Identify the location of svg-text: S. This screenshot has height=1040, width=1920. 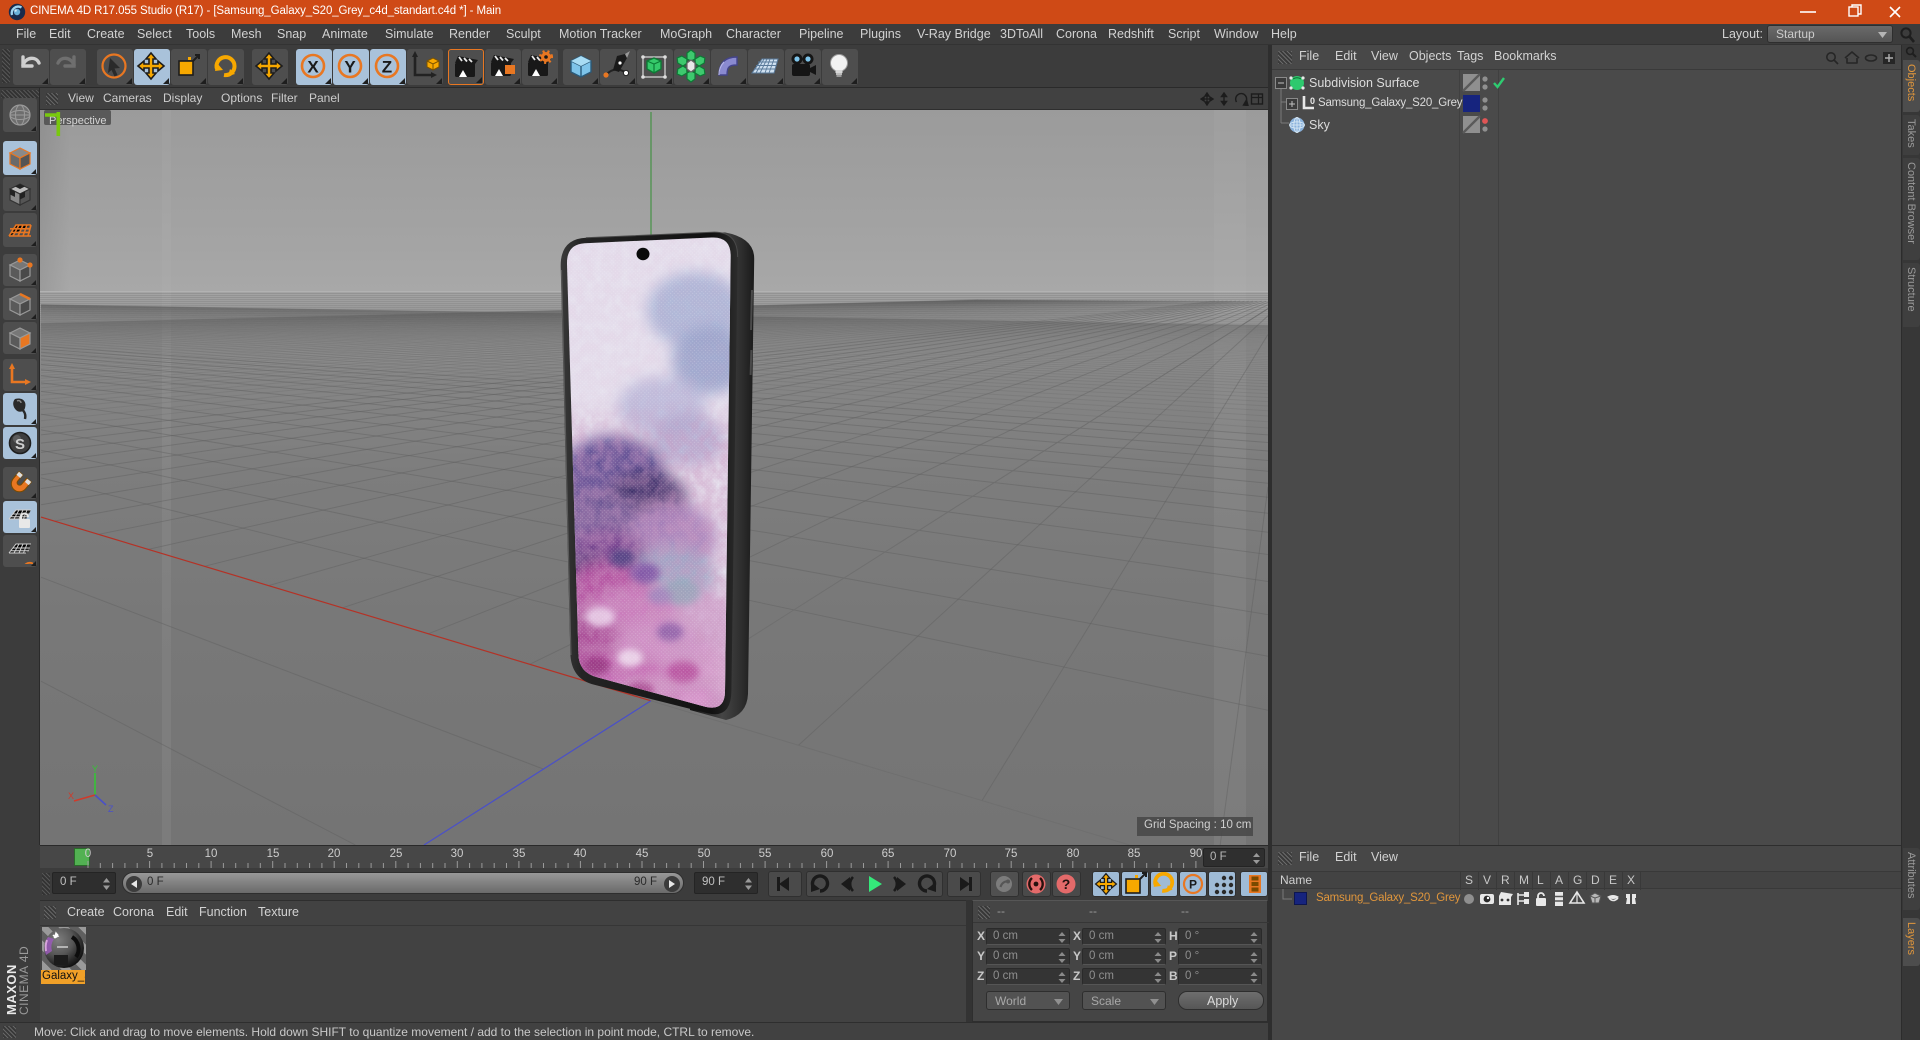
(20, 444).